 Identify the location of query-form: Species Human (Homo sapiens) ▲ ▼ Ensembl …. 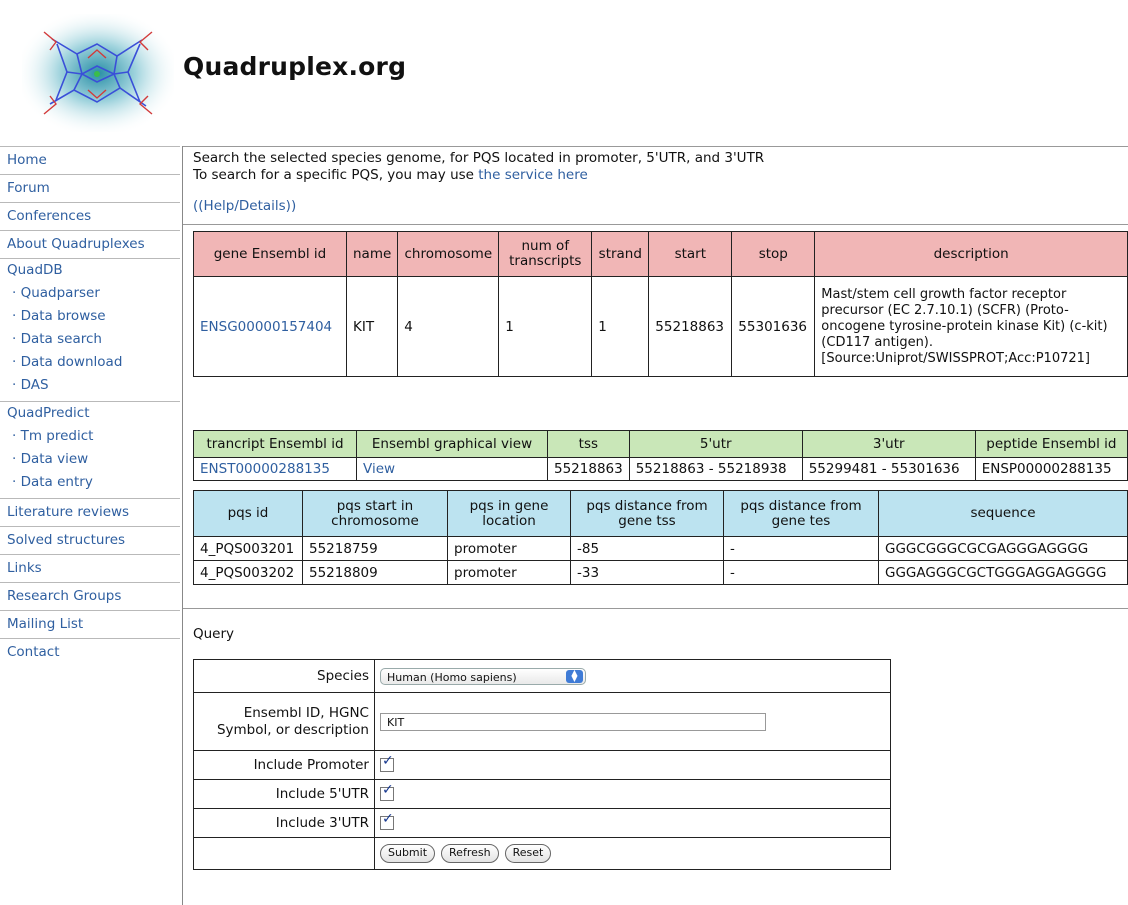
(542, 764).